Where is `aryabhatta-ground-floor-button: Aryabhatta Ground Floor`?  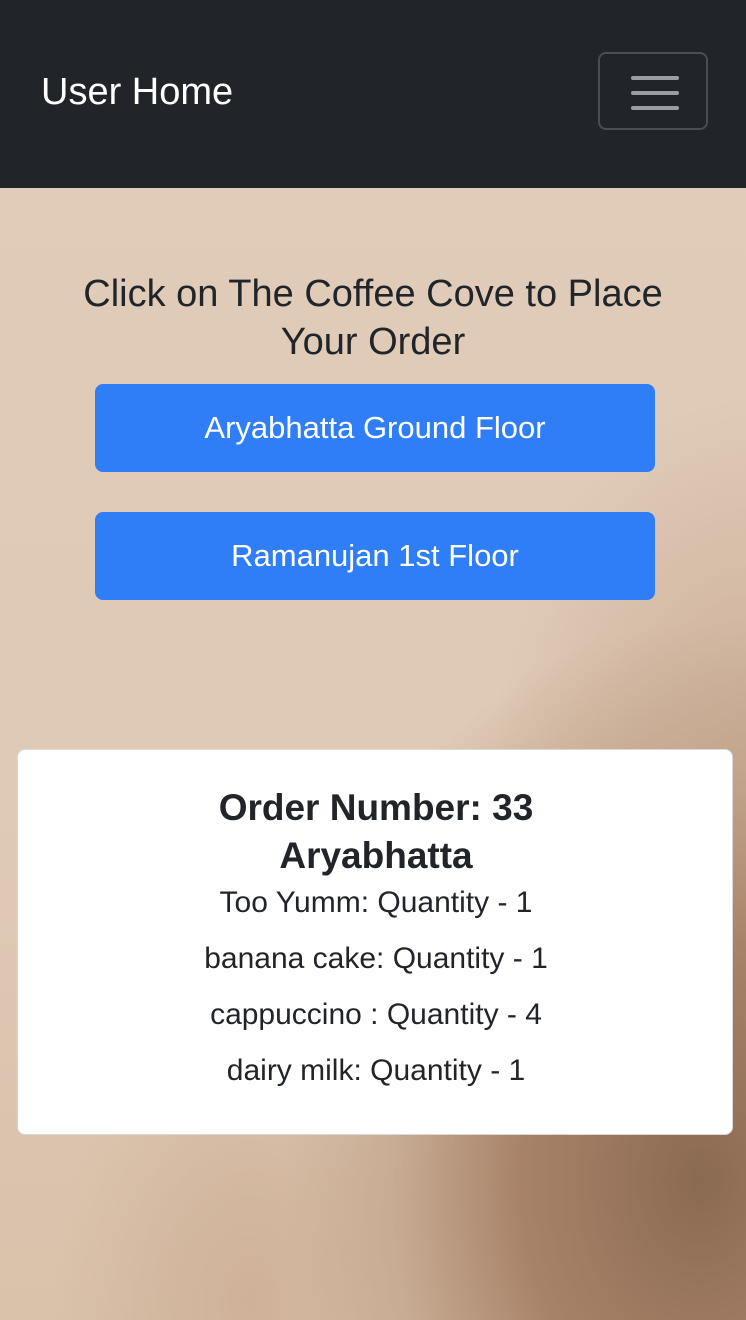 aryabhatta-ground-floor-button: Aryabhatta Ground Floor is located at coordinates (375, 428).